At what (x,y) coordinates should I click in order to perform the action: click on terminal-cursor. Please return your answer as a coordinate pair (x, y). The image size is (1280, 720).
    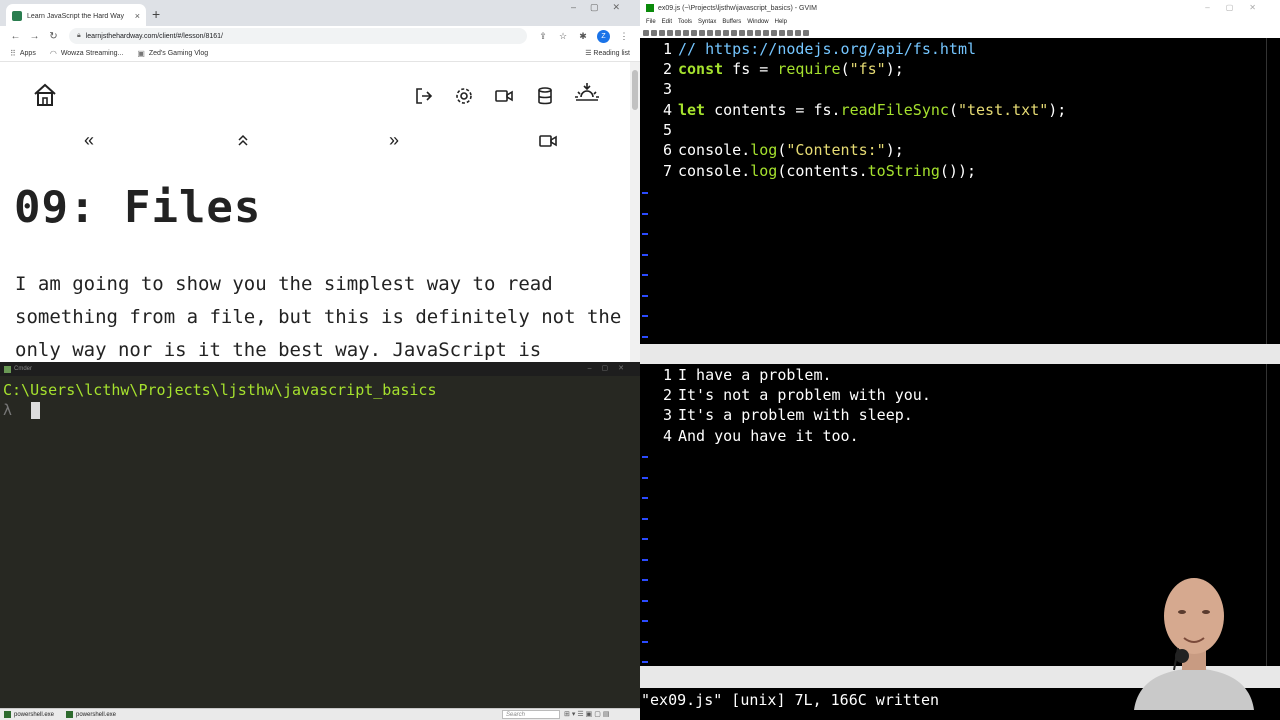
    Looking at the image, I should click on (35, 410).